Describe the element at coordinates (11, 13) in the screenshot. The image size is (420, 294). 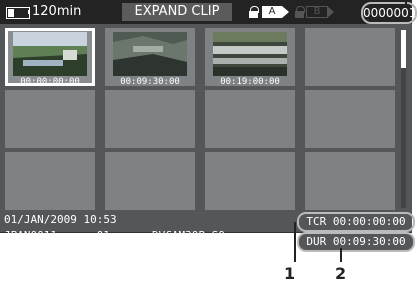
I see `battery-level` at that location.